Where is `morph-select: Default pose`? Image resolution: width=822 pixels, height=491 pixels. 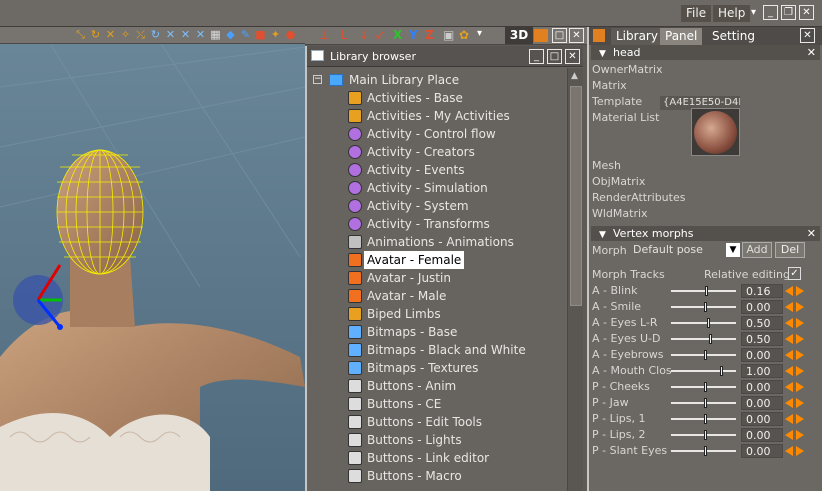 morph-select: Default pose is located at coordinates (679, 250).